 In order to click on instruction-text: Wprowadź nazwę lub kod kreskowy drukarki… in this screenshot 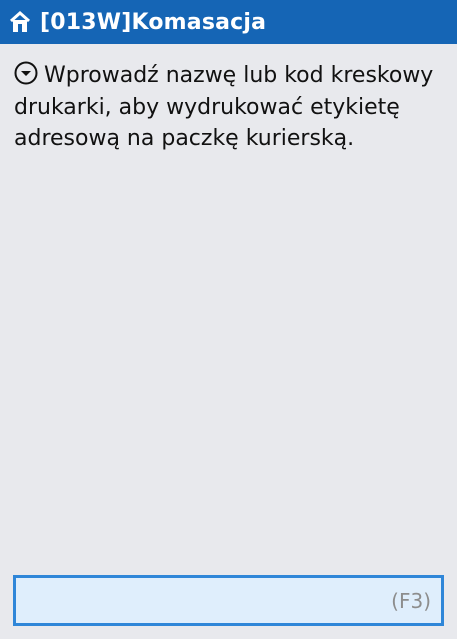, I will do `click(224, 107)`.